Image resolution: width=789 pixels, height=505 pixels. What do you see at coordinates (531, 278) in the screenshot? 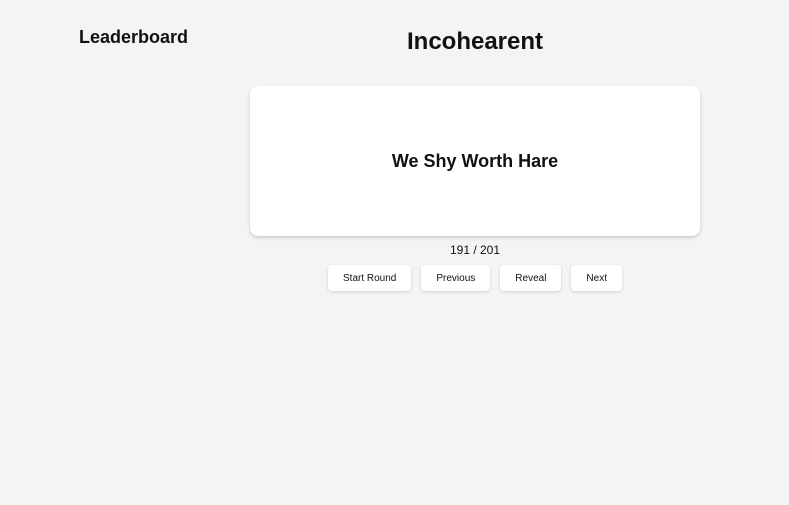
I see `reveal-button: Reveal` at bounding box center [531, 278].